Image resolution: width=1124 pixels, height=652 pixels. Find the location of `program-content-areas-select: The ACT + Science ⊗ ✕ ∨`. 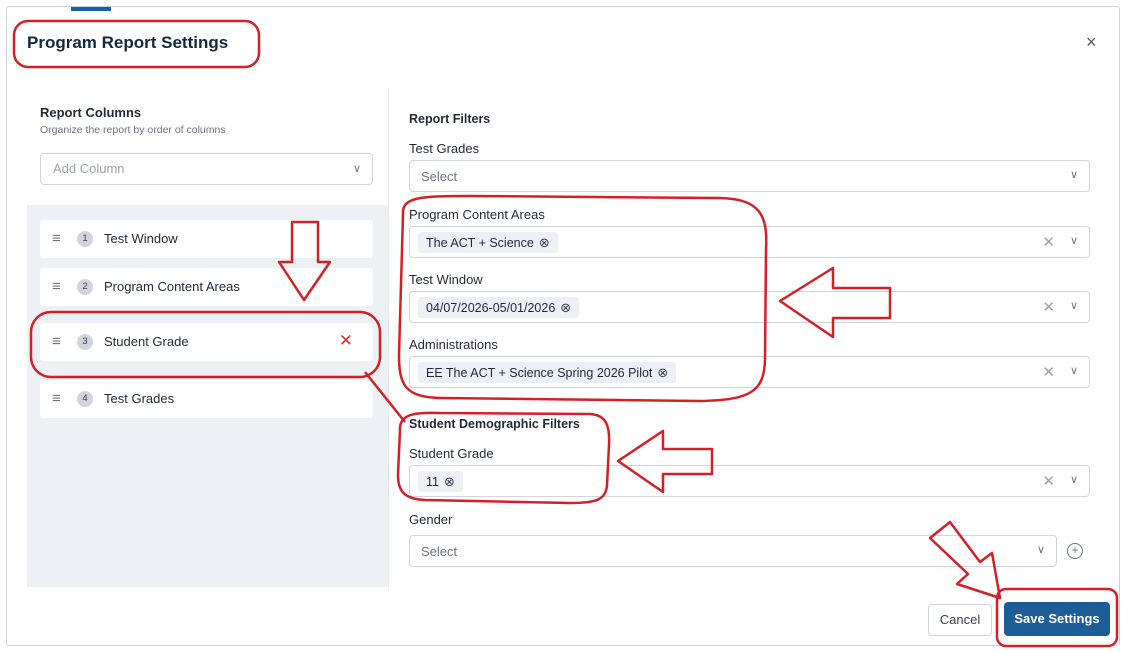

program-content-areas-select: The ACT + Science ⊗ ✕ ∨ is located at coordinates (749, 242).